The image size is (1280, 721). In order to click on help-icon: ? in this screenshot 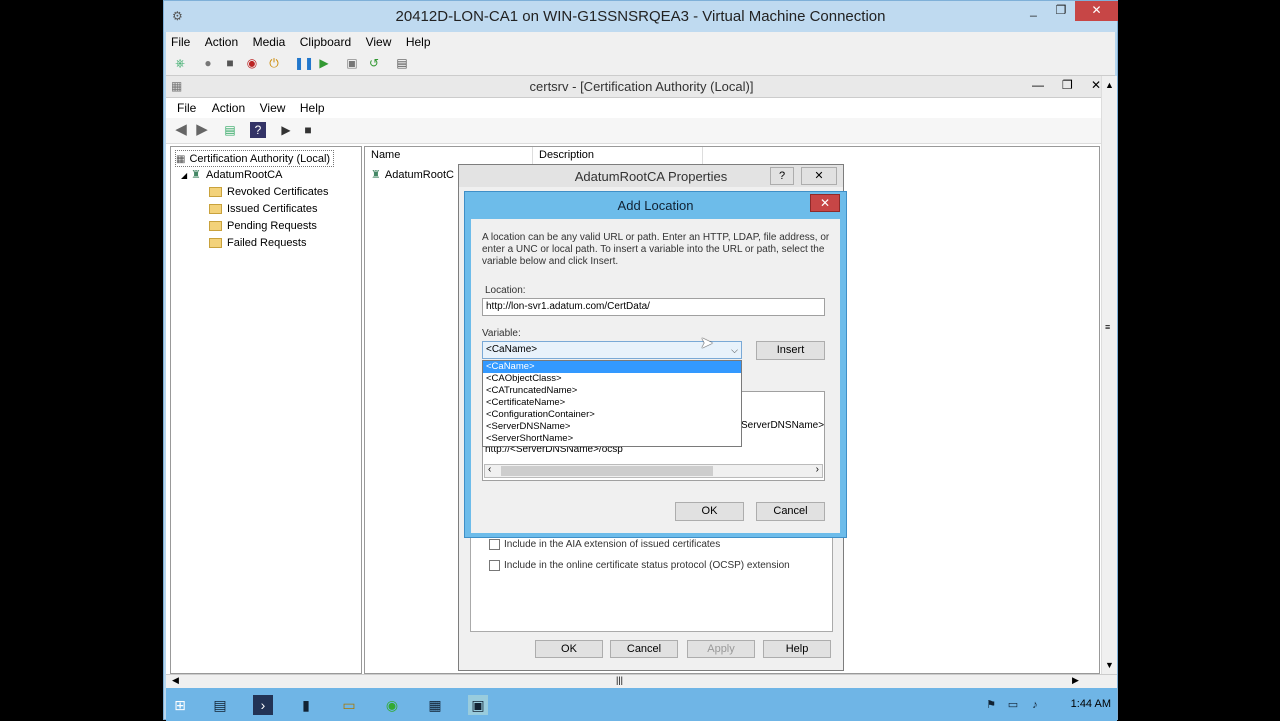, I will do `click(258, 130)`.